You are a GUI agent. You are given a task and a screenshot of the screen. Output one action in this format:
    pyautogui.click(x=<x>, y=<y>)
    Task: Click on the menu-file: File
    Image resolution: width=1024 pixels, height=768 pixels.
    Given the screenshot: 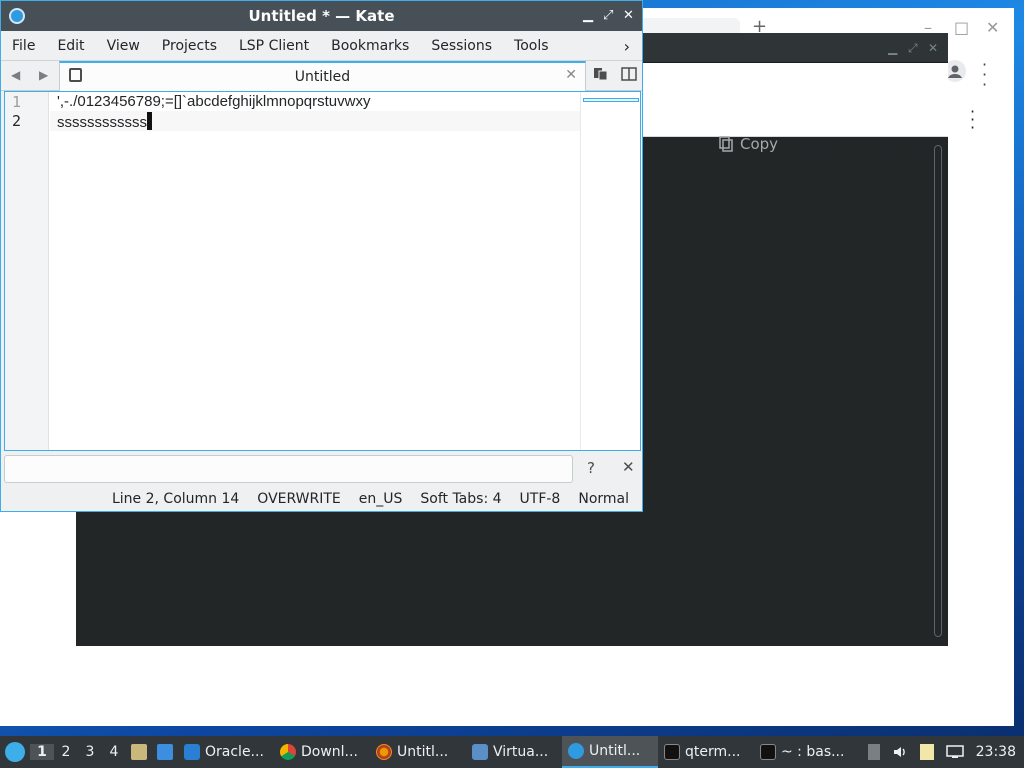 What is the action you would take?
    pyautogui.click(x=23, y=46)
    